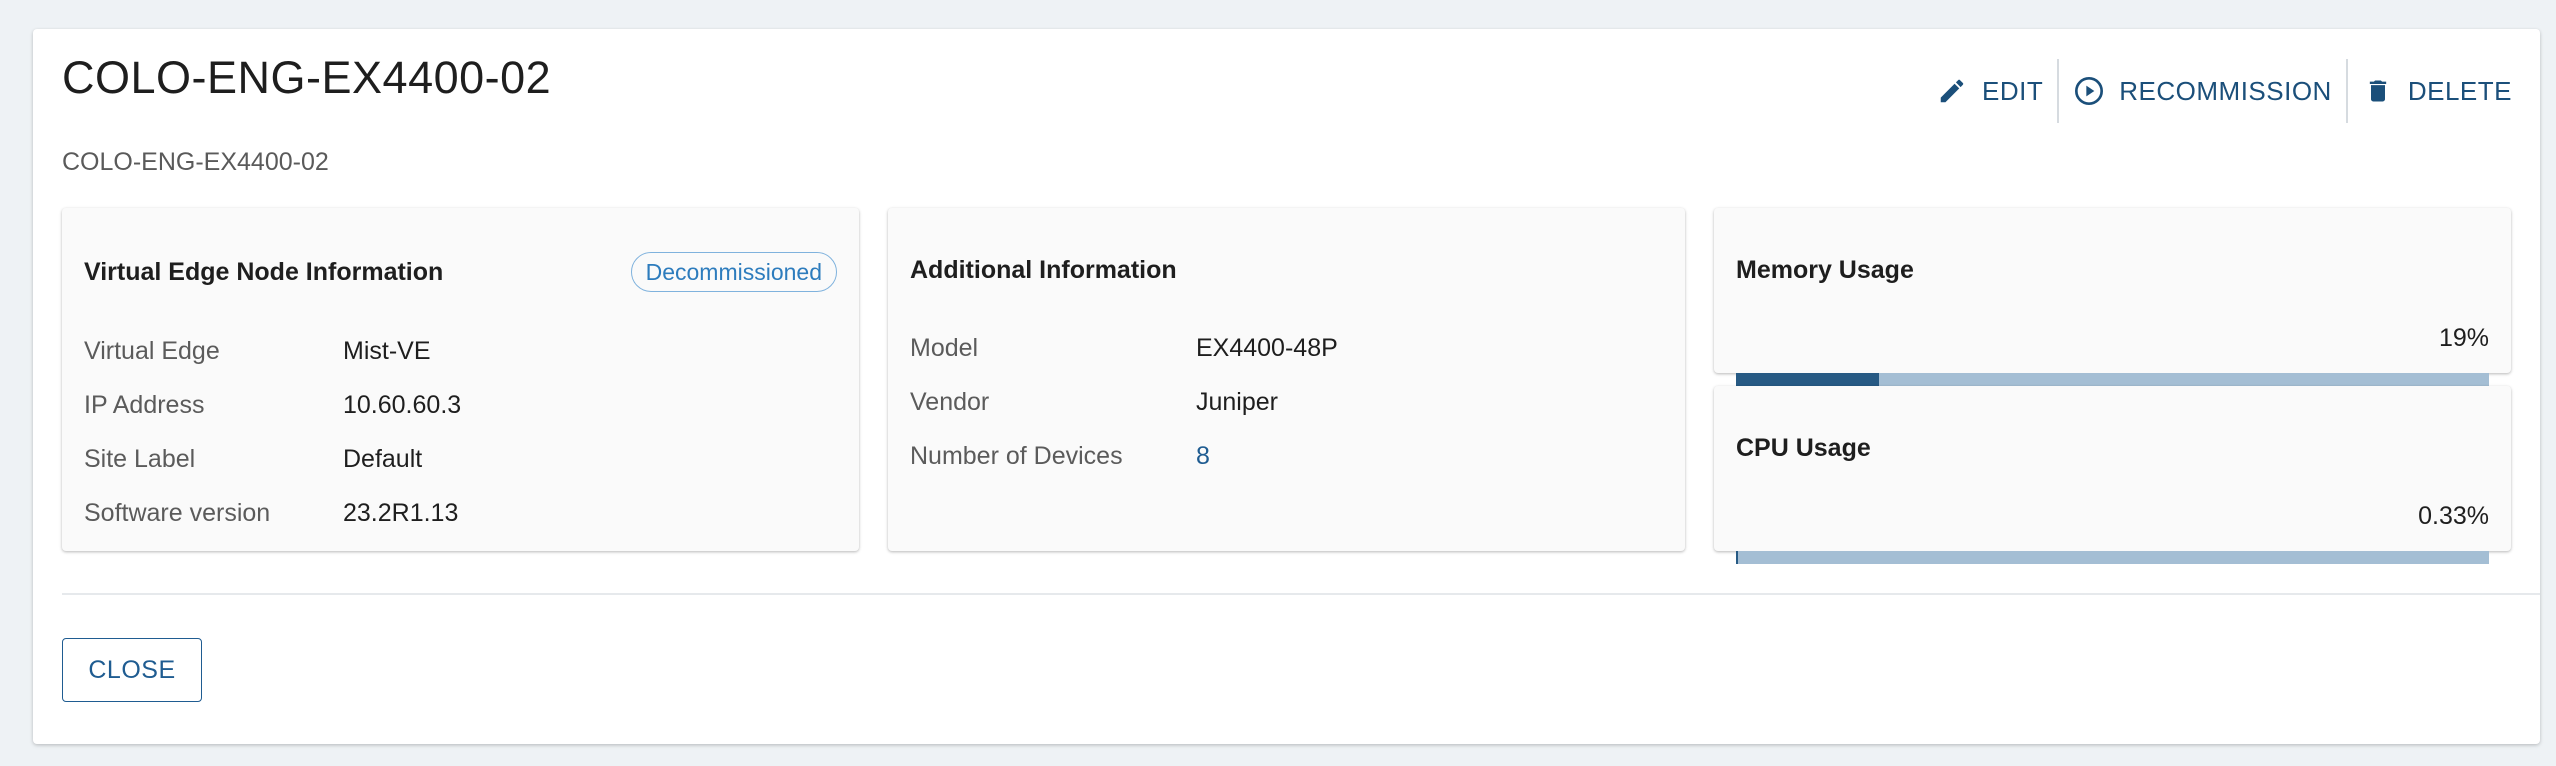 Image resolution: width=2556 pixels, height=766 pixels. What do you see at coordinates (1301, 594) in the screenshot?
I see `footer-divider` at bounding box center [1301, 594].